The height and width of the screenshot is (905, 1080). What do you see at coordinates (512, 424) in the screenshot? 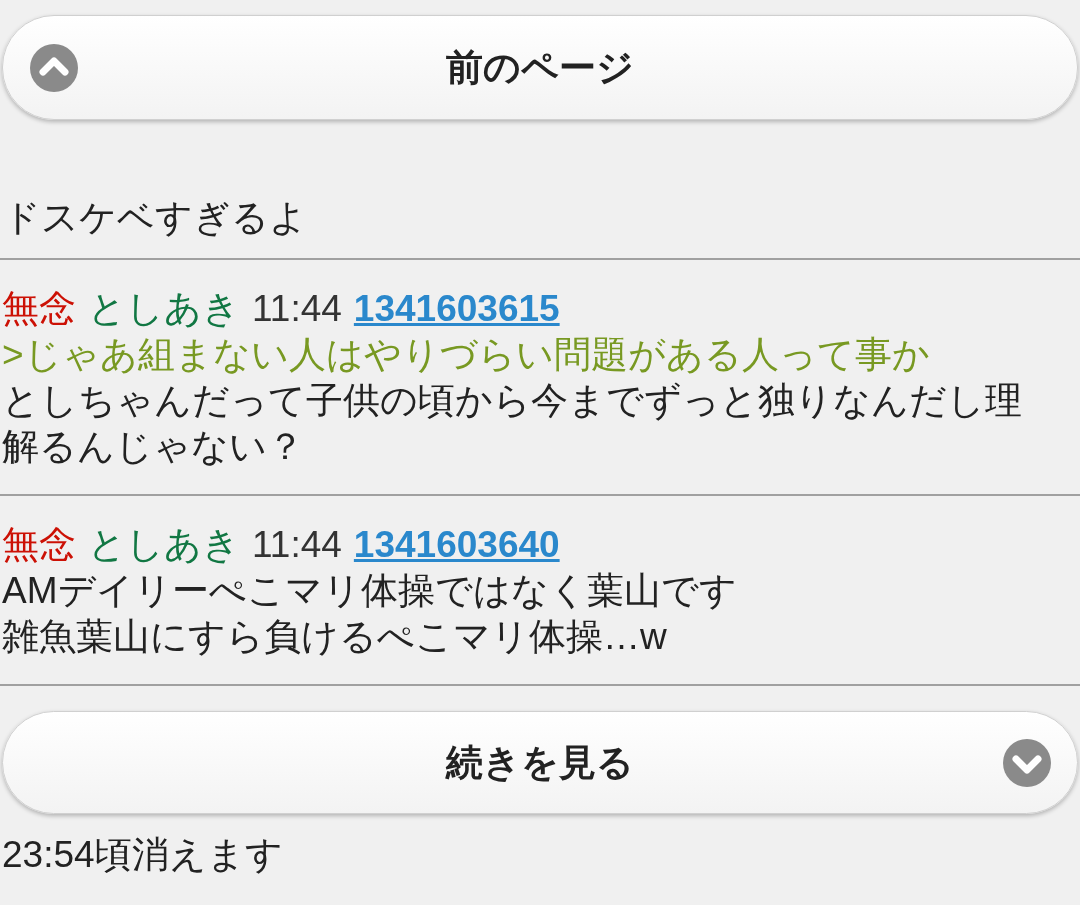
I see `post-text: としちゃんだって子供の頃から今までずっと独りなんだし理解るんじゃない？` at bounding box center [512, 424].